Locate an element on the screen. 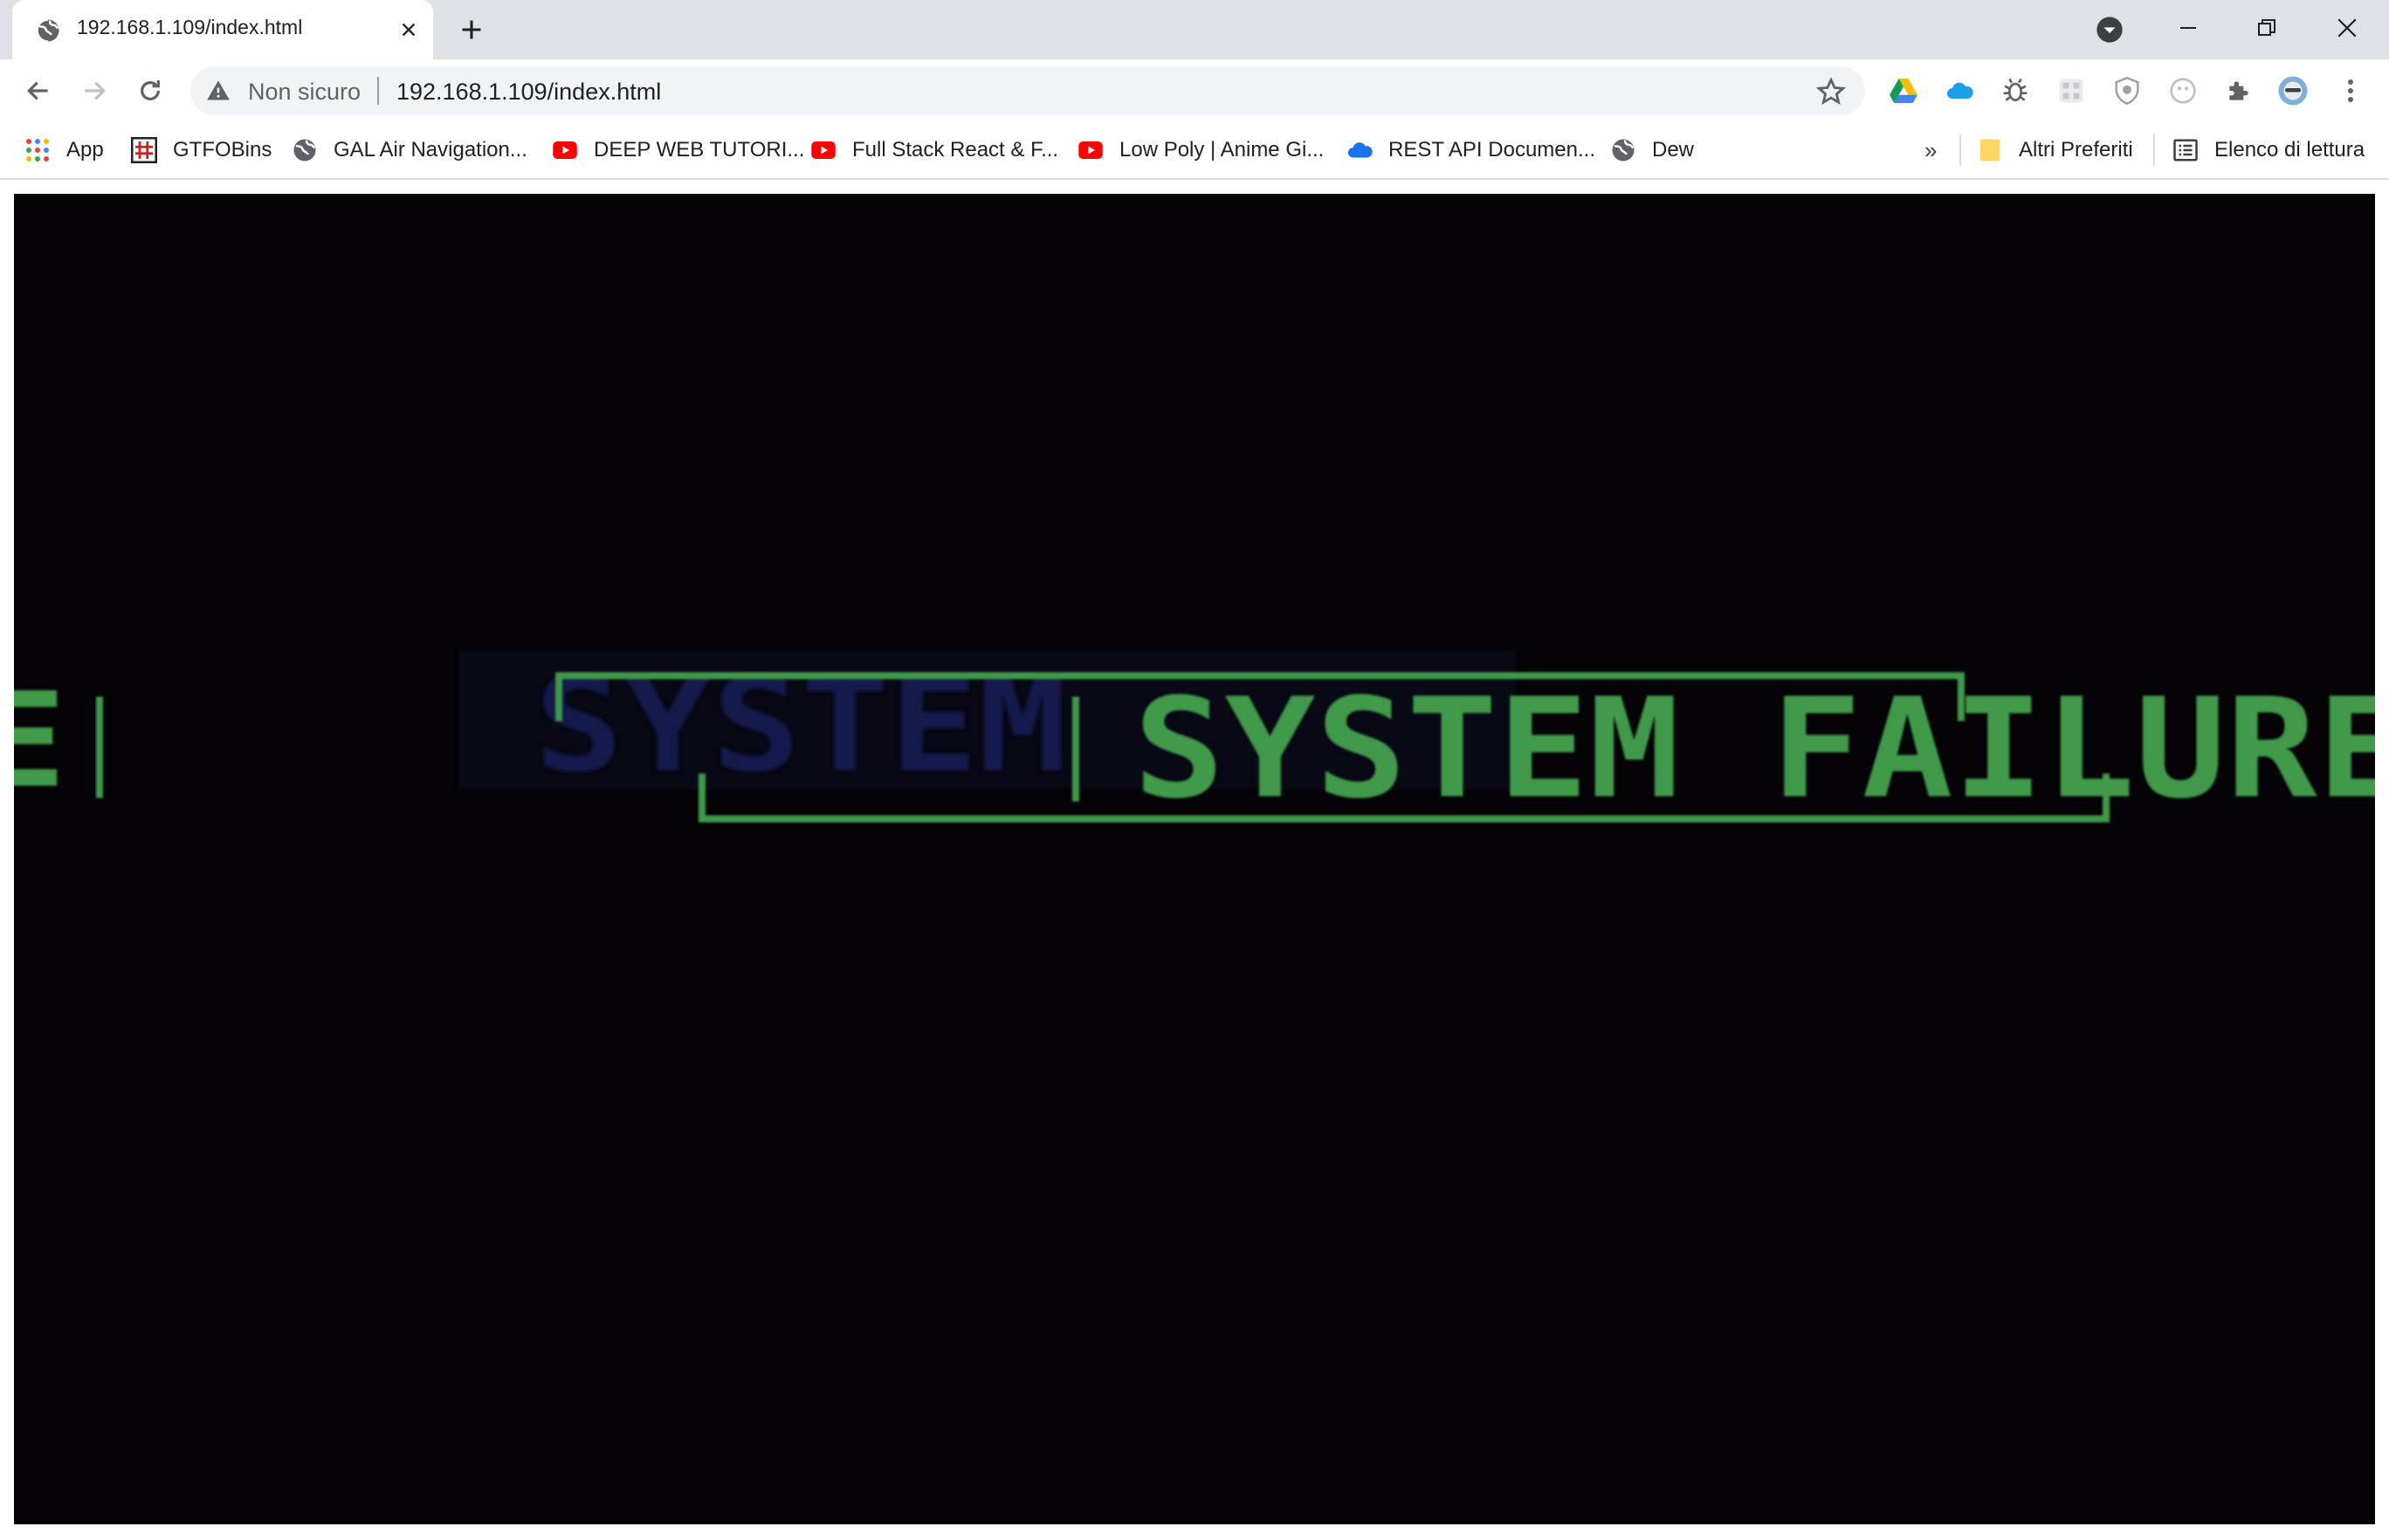 The width and height of the screenshot is (2389, 1540). forward-button is located at coordinates (94, 91).